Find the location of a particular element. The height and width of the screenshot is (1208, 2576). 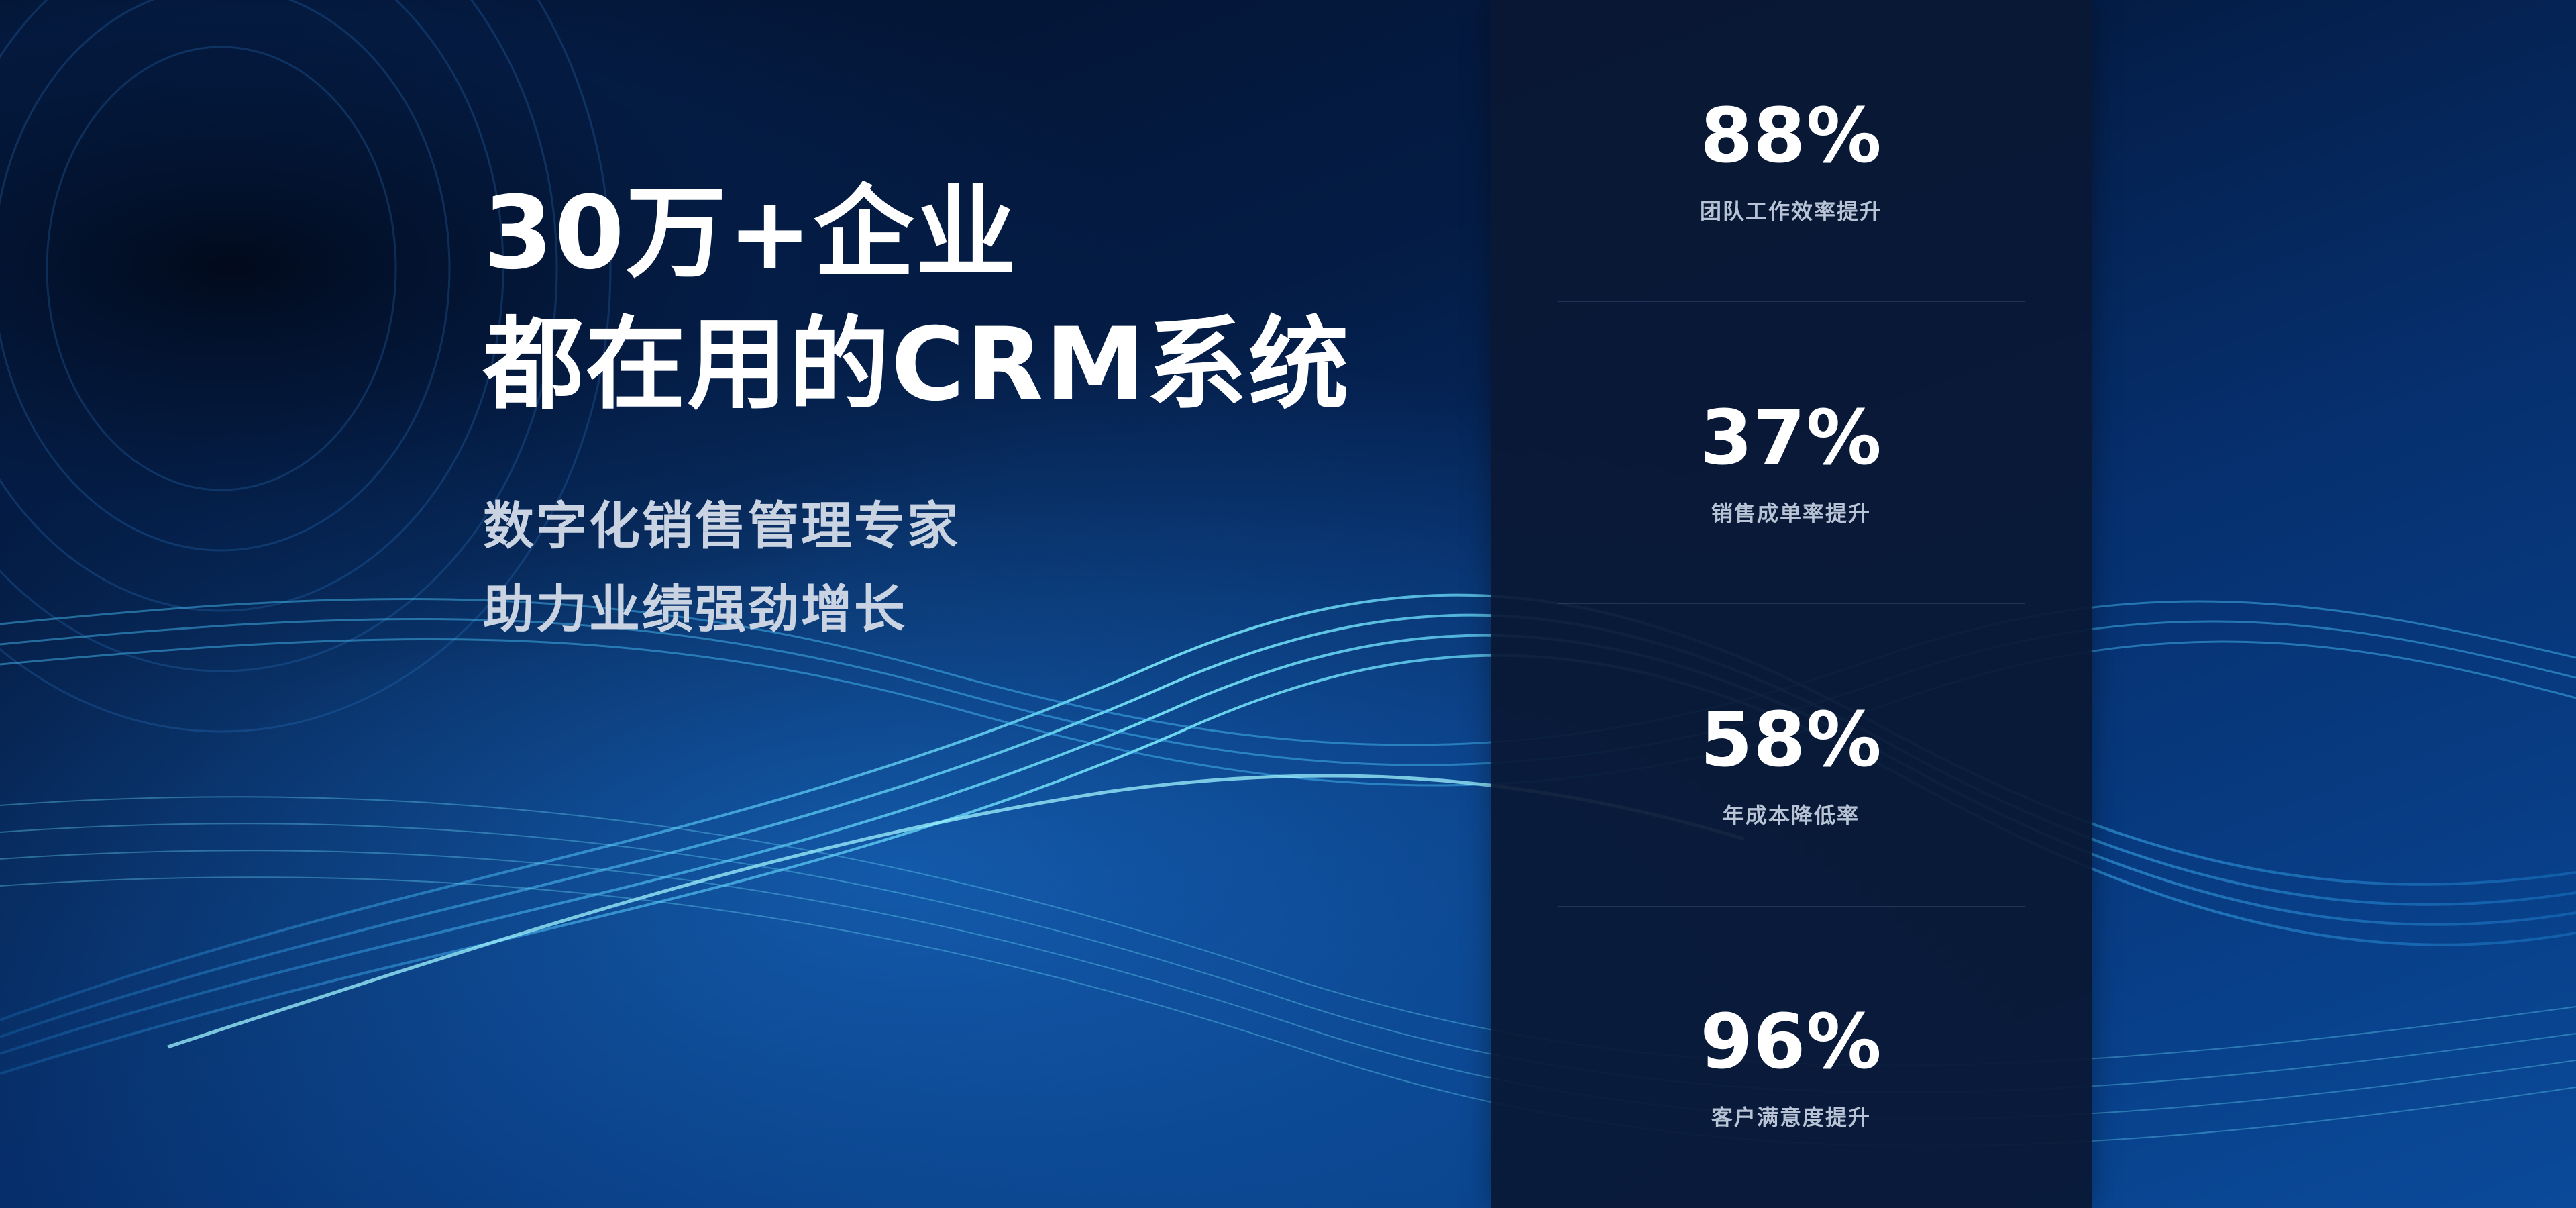

stat-item-conversion: 37% 销售成单率提升 is located at coordinates (1791, 453).